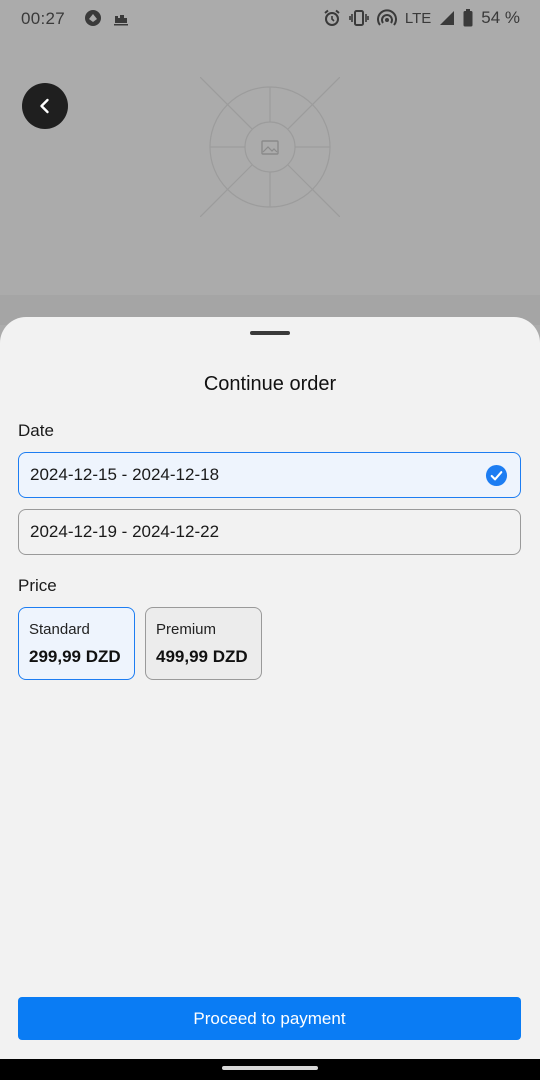 This screenshot has width=540, height=1080. Describe the element at coordinates (203, 643) in the screenshot. I see `price-option-premium: Premium 499,99 DZD` at that location.